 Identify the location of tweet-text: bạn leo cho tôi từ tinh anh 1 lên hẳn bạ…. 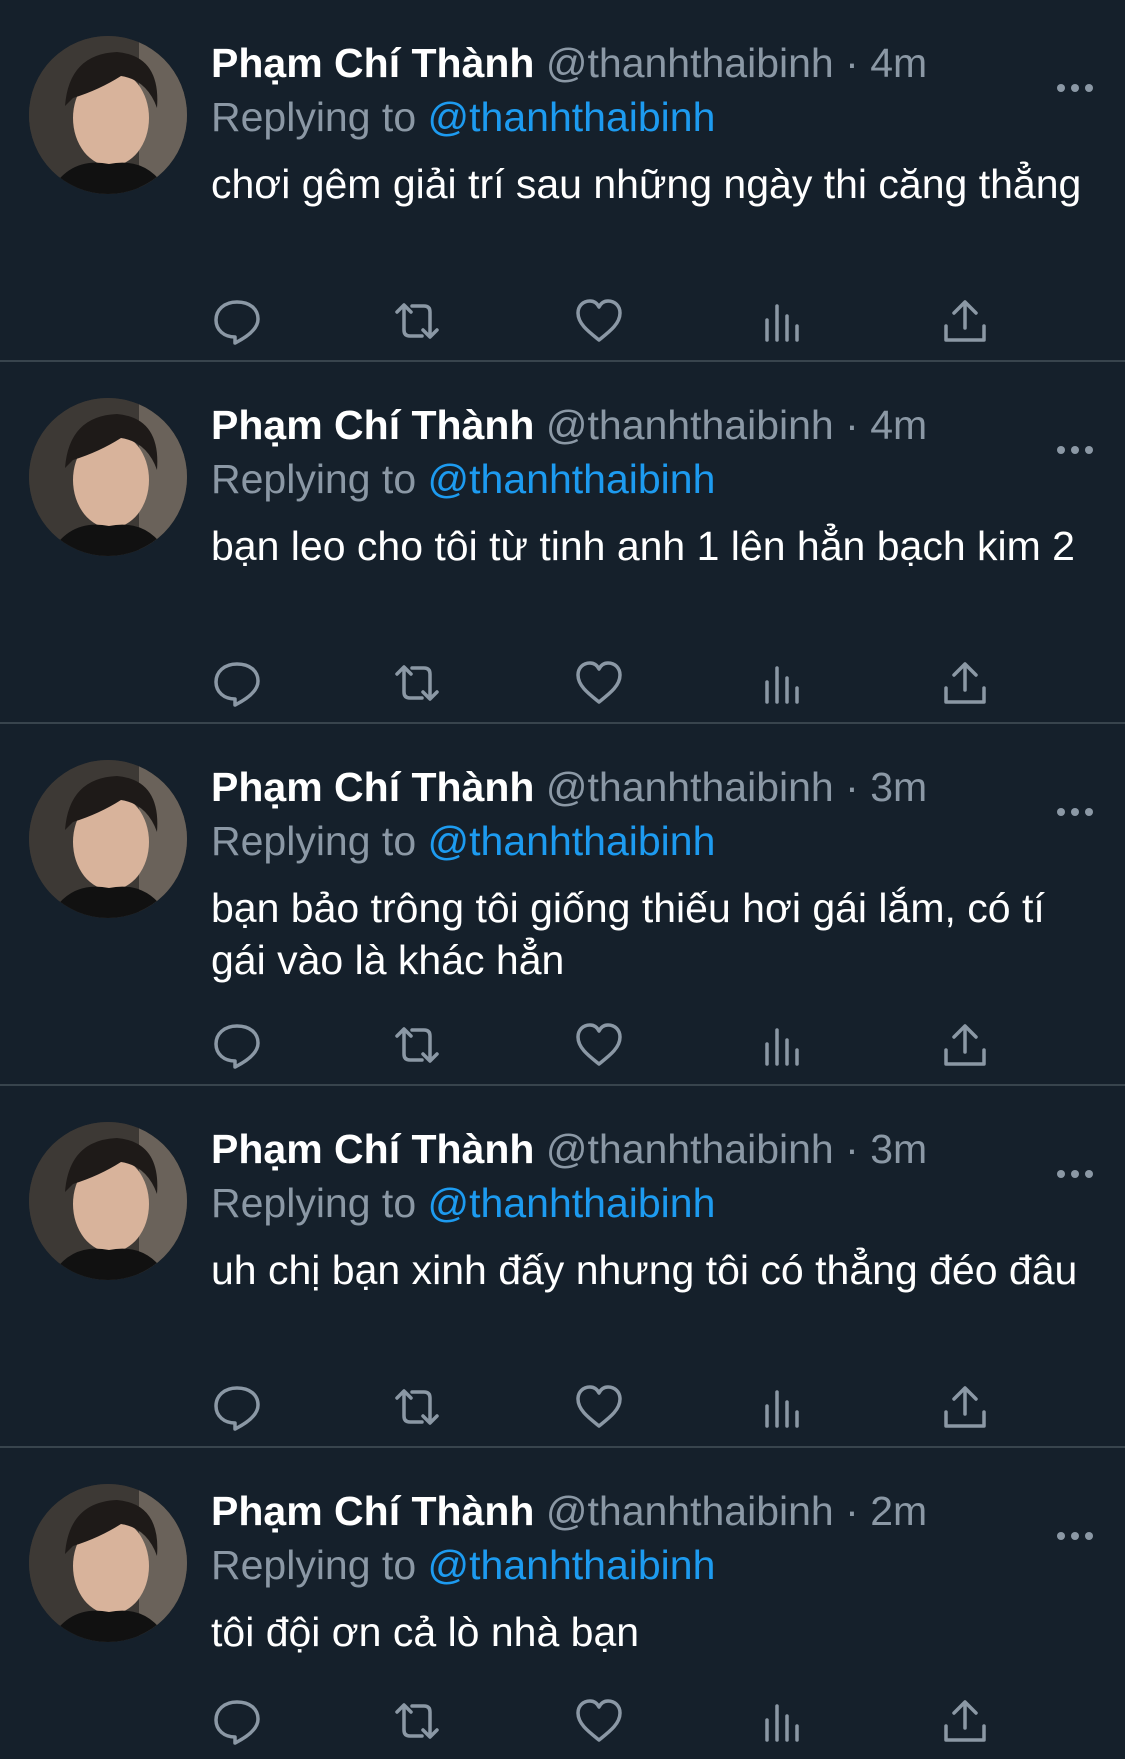
(643, 546).